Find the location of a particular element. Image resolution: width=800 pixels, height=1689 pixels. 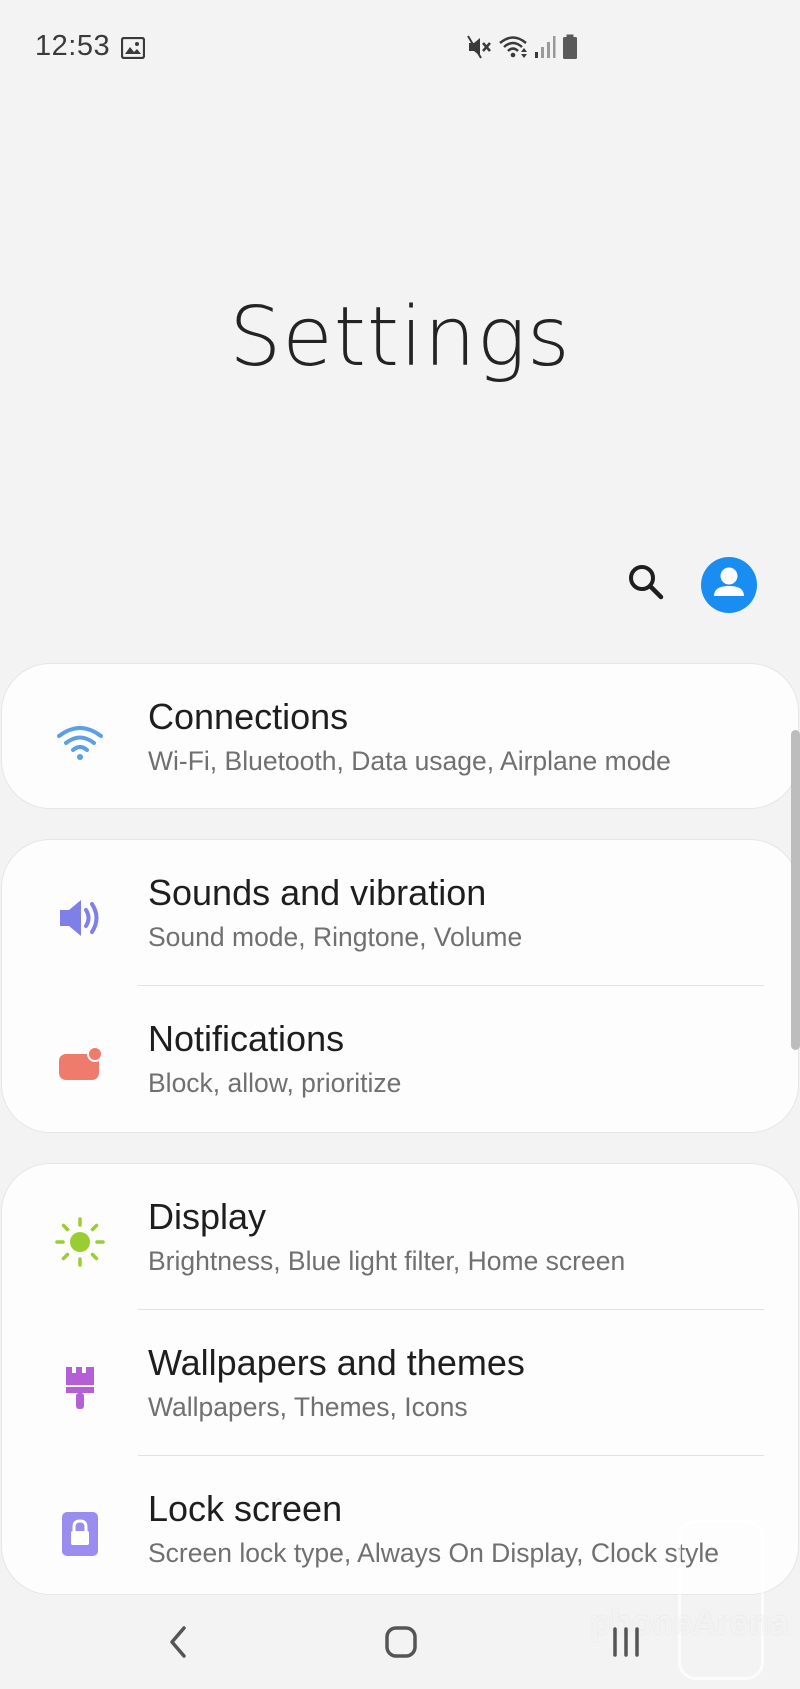

search-icon is located at coordinates (646, 584).